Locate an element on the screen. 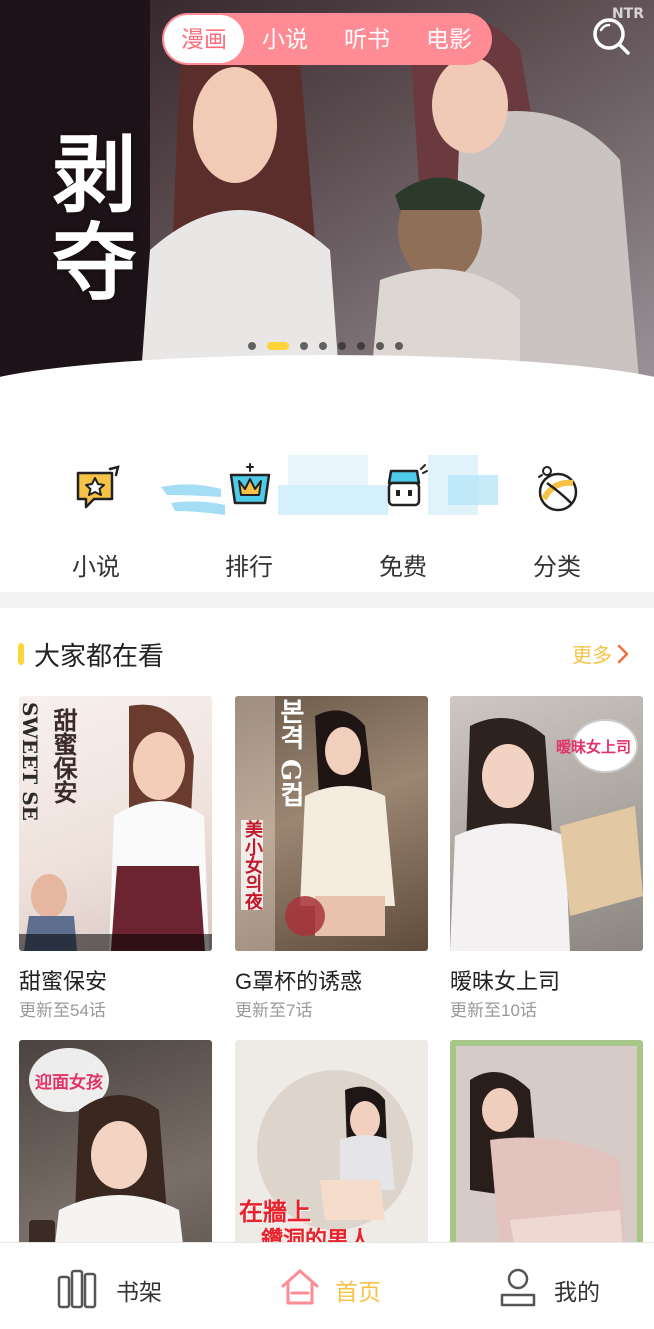 The image size is (654, 1329). cover-title: 본격 G컵 is located at coordinates (290, 753).